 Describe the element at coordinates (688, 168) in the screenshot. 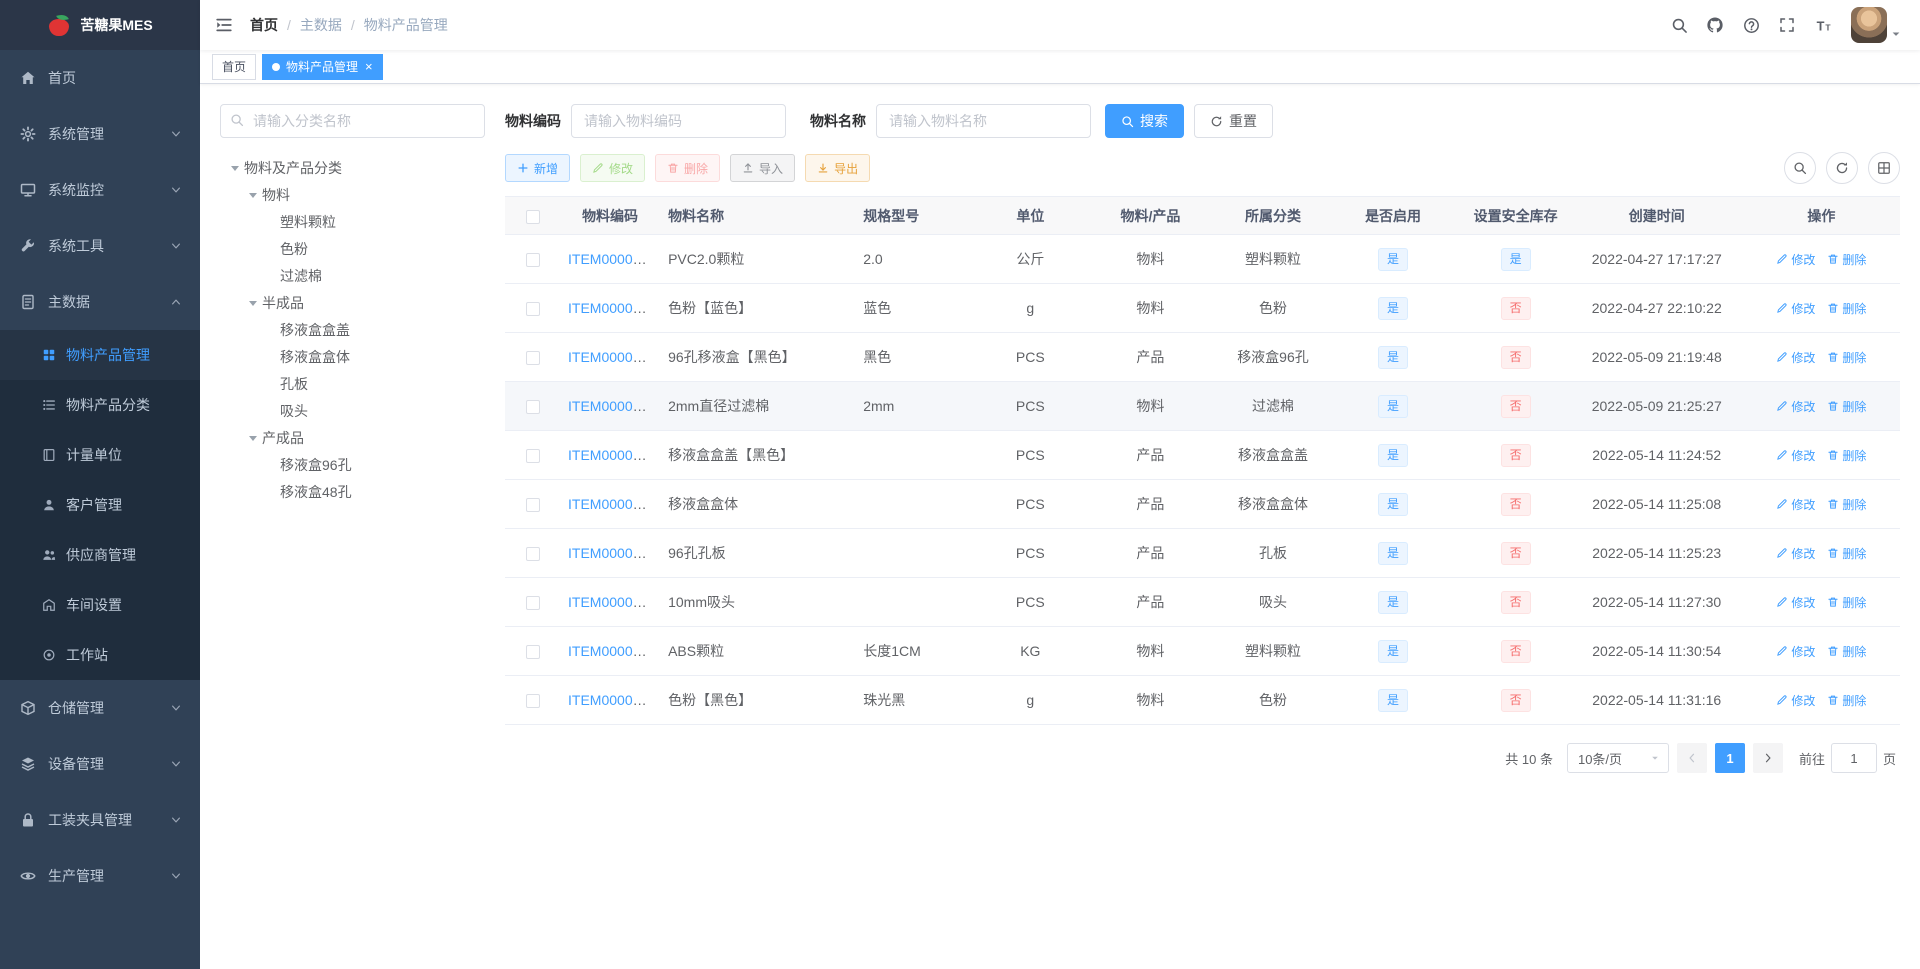

I see `delete-button: 删除` at that location.